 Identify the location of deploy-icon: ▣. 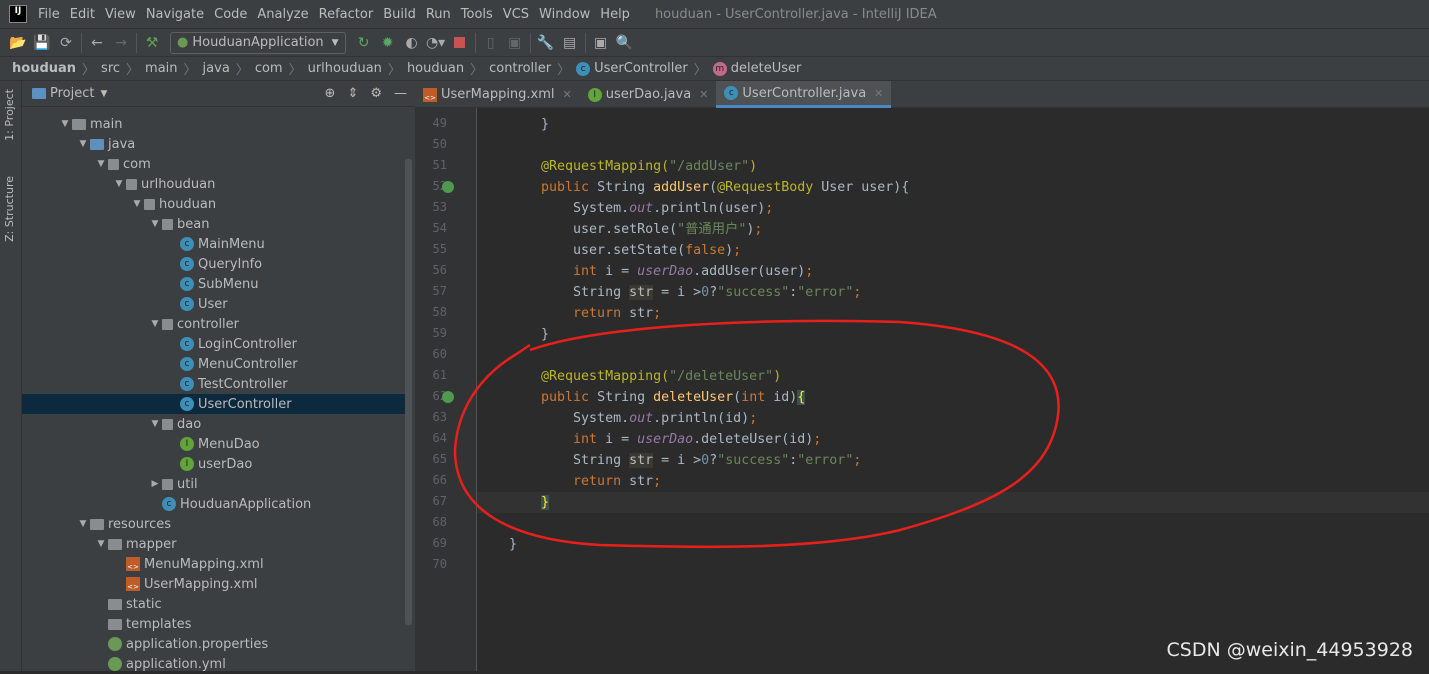
(515, 43).